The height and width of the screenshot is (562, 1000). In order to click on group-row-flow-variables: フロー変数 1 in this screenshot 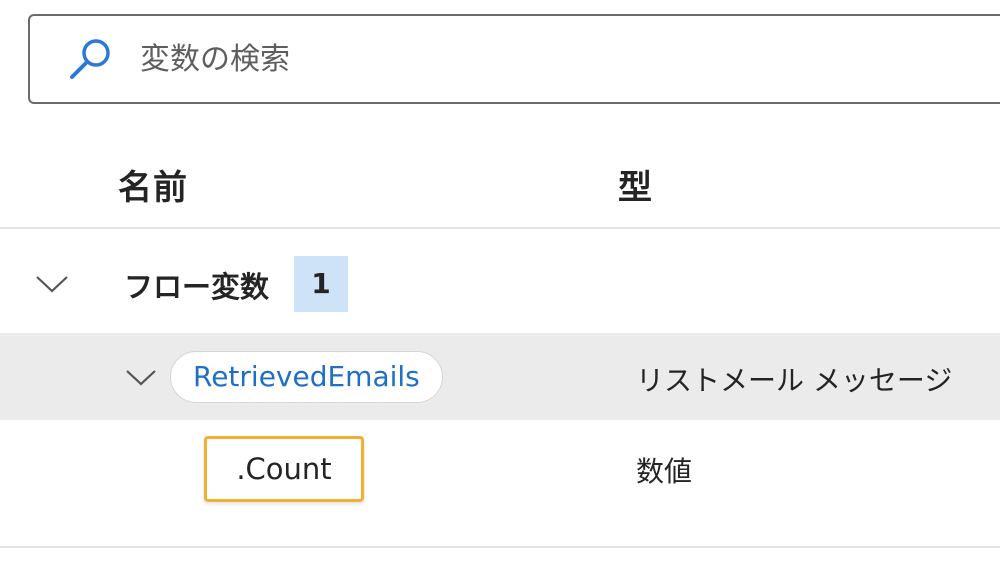, I will do `click(500, 284)`.